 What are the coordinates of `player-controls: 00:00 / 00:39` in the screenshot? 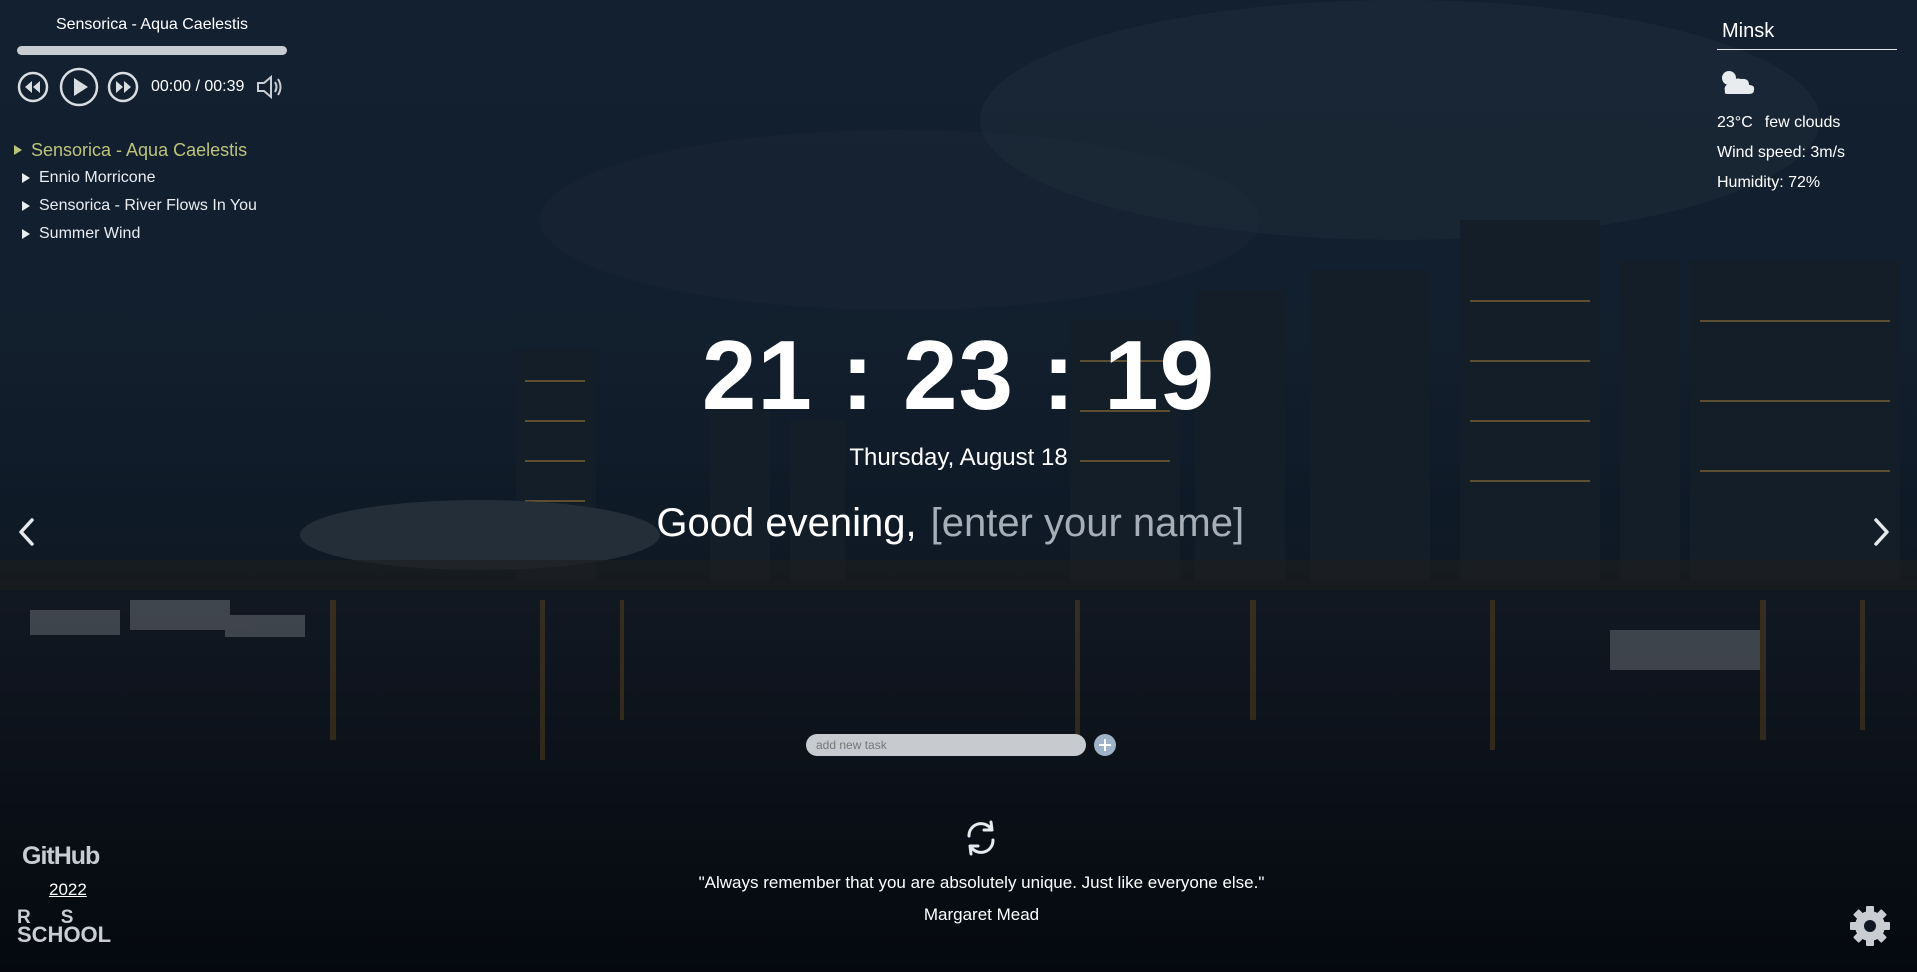 It's located at (152, 87).